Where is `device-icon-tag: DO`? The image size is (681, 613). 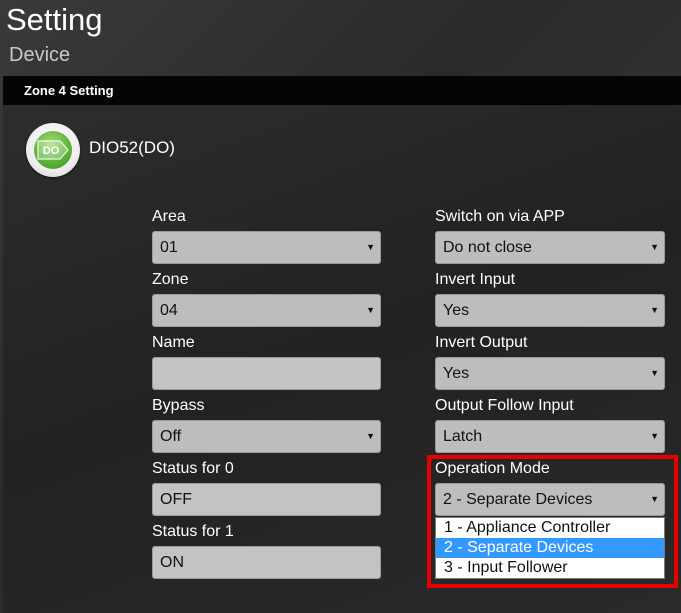
device-icon-tag: DO is located at coordinates (53, 150).